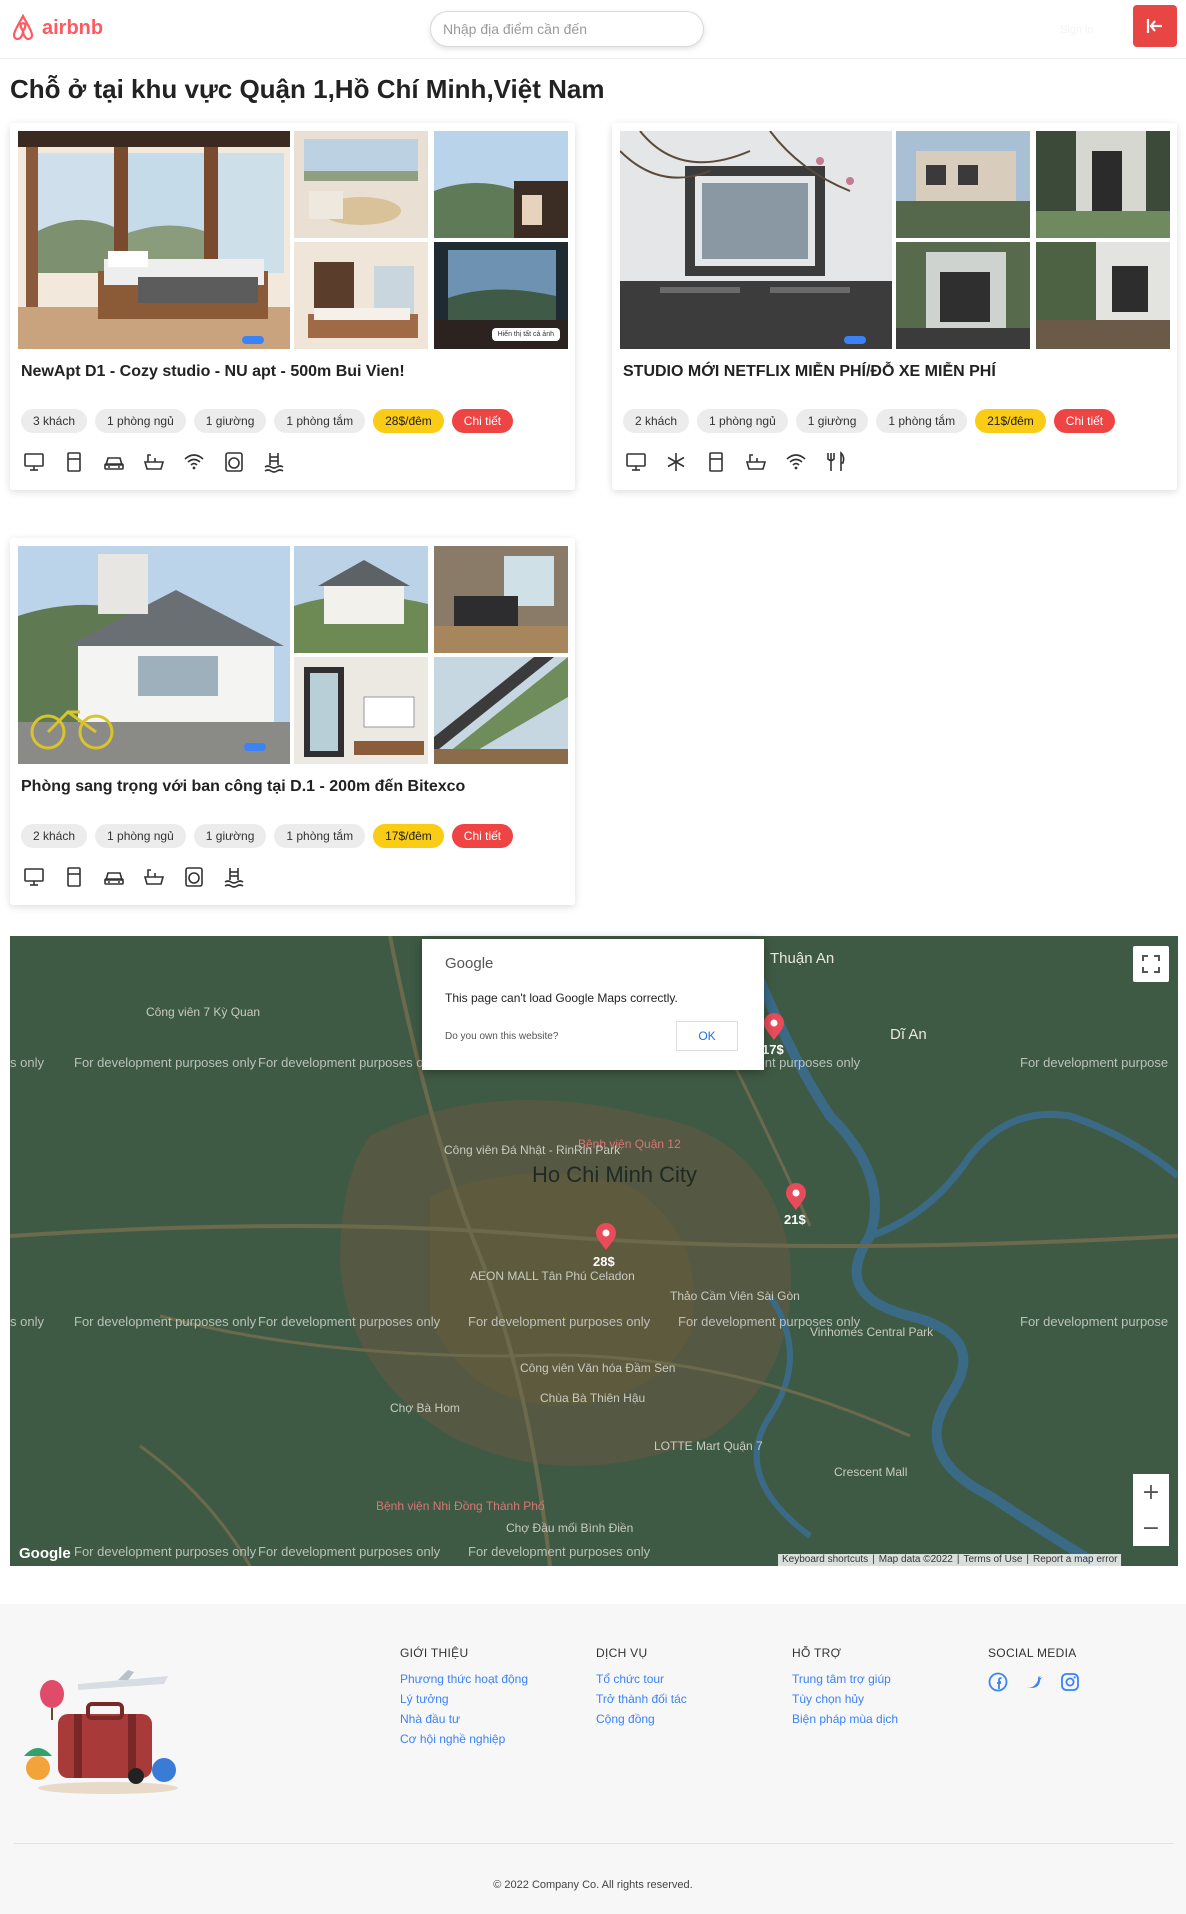  Describe the element at coordinates (56, 28) in the screenshot. I see `airbnb-logo: airbnb` at that location.